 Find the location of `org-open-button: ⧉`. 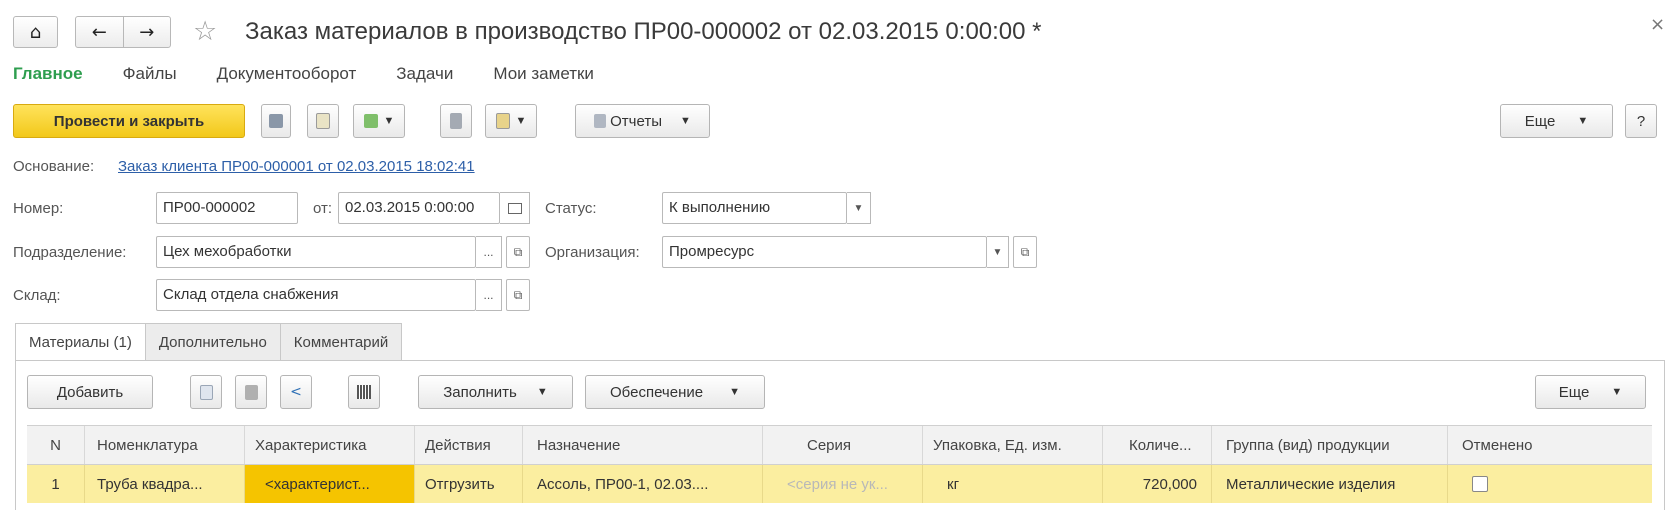

org-open-button: ⧉ is located at coordinates (1025, 252).